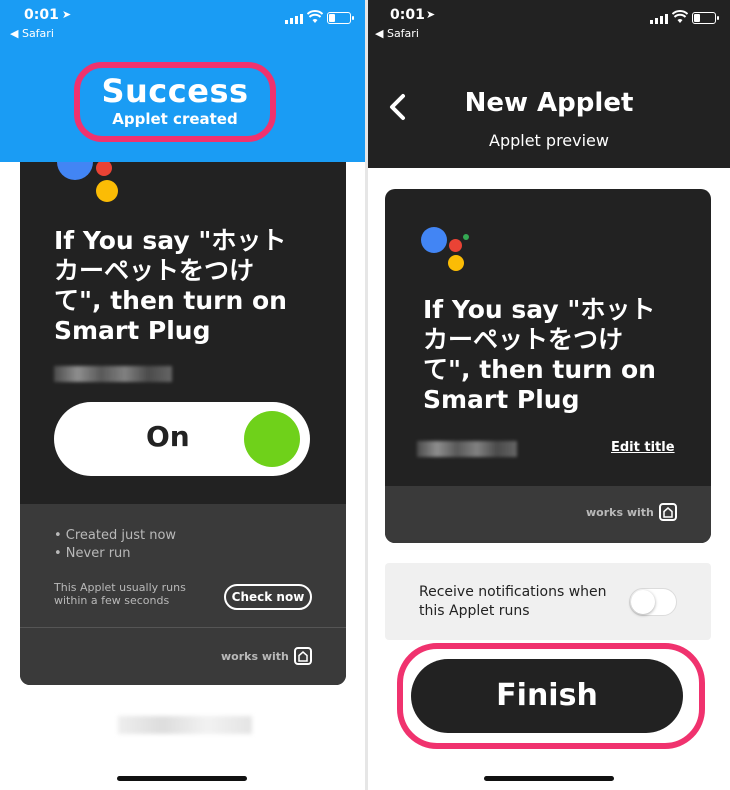 Image resolution: width=730 pixels, height=790 pixels. Describe the element at coordinates (168, 436) in the screenshot. I see `toggle-label: On` at that location.